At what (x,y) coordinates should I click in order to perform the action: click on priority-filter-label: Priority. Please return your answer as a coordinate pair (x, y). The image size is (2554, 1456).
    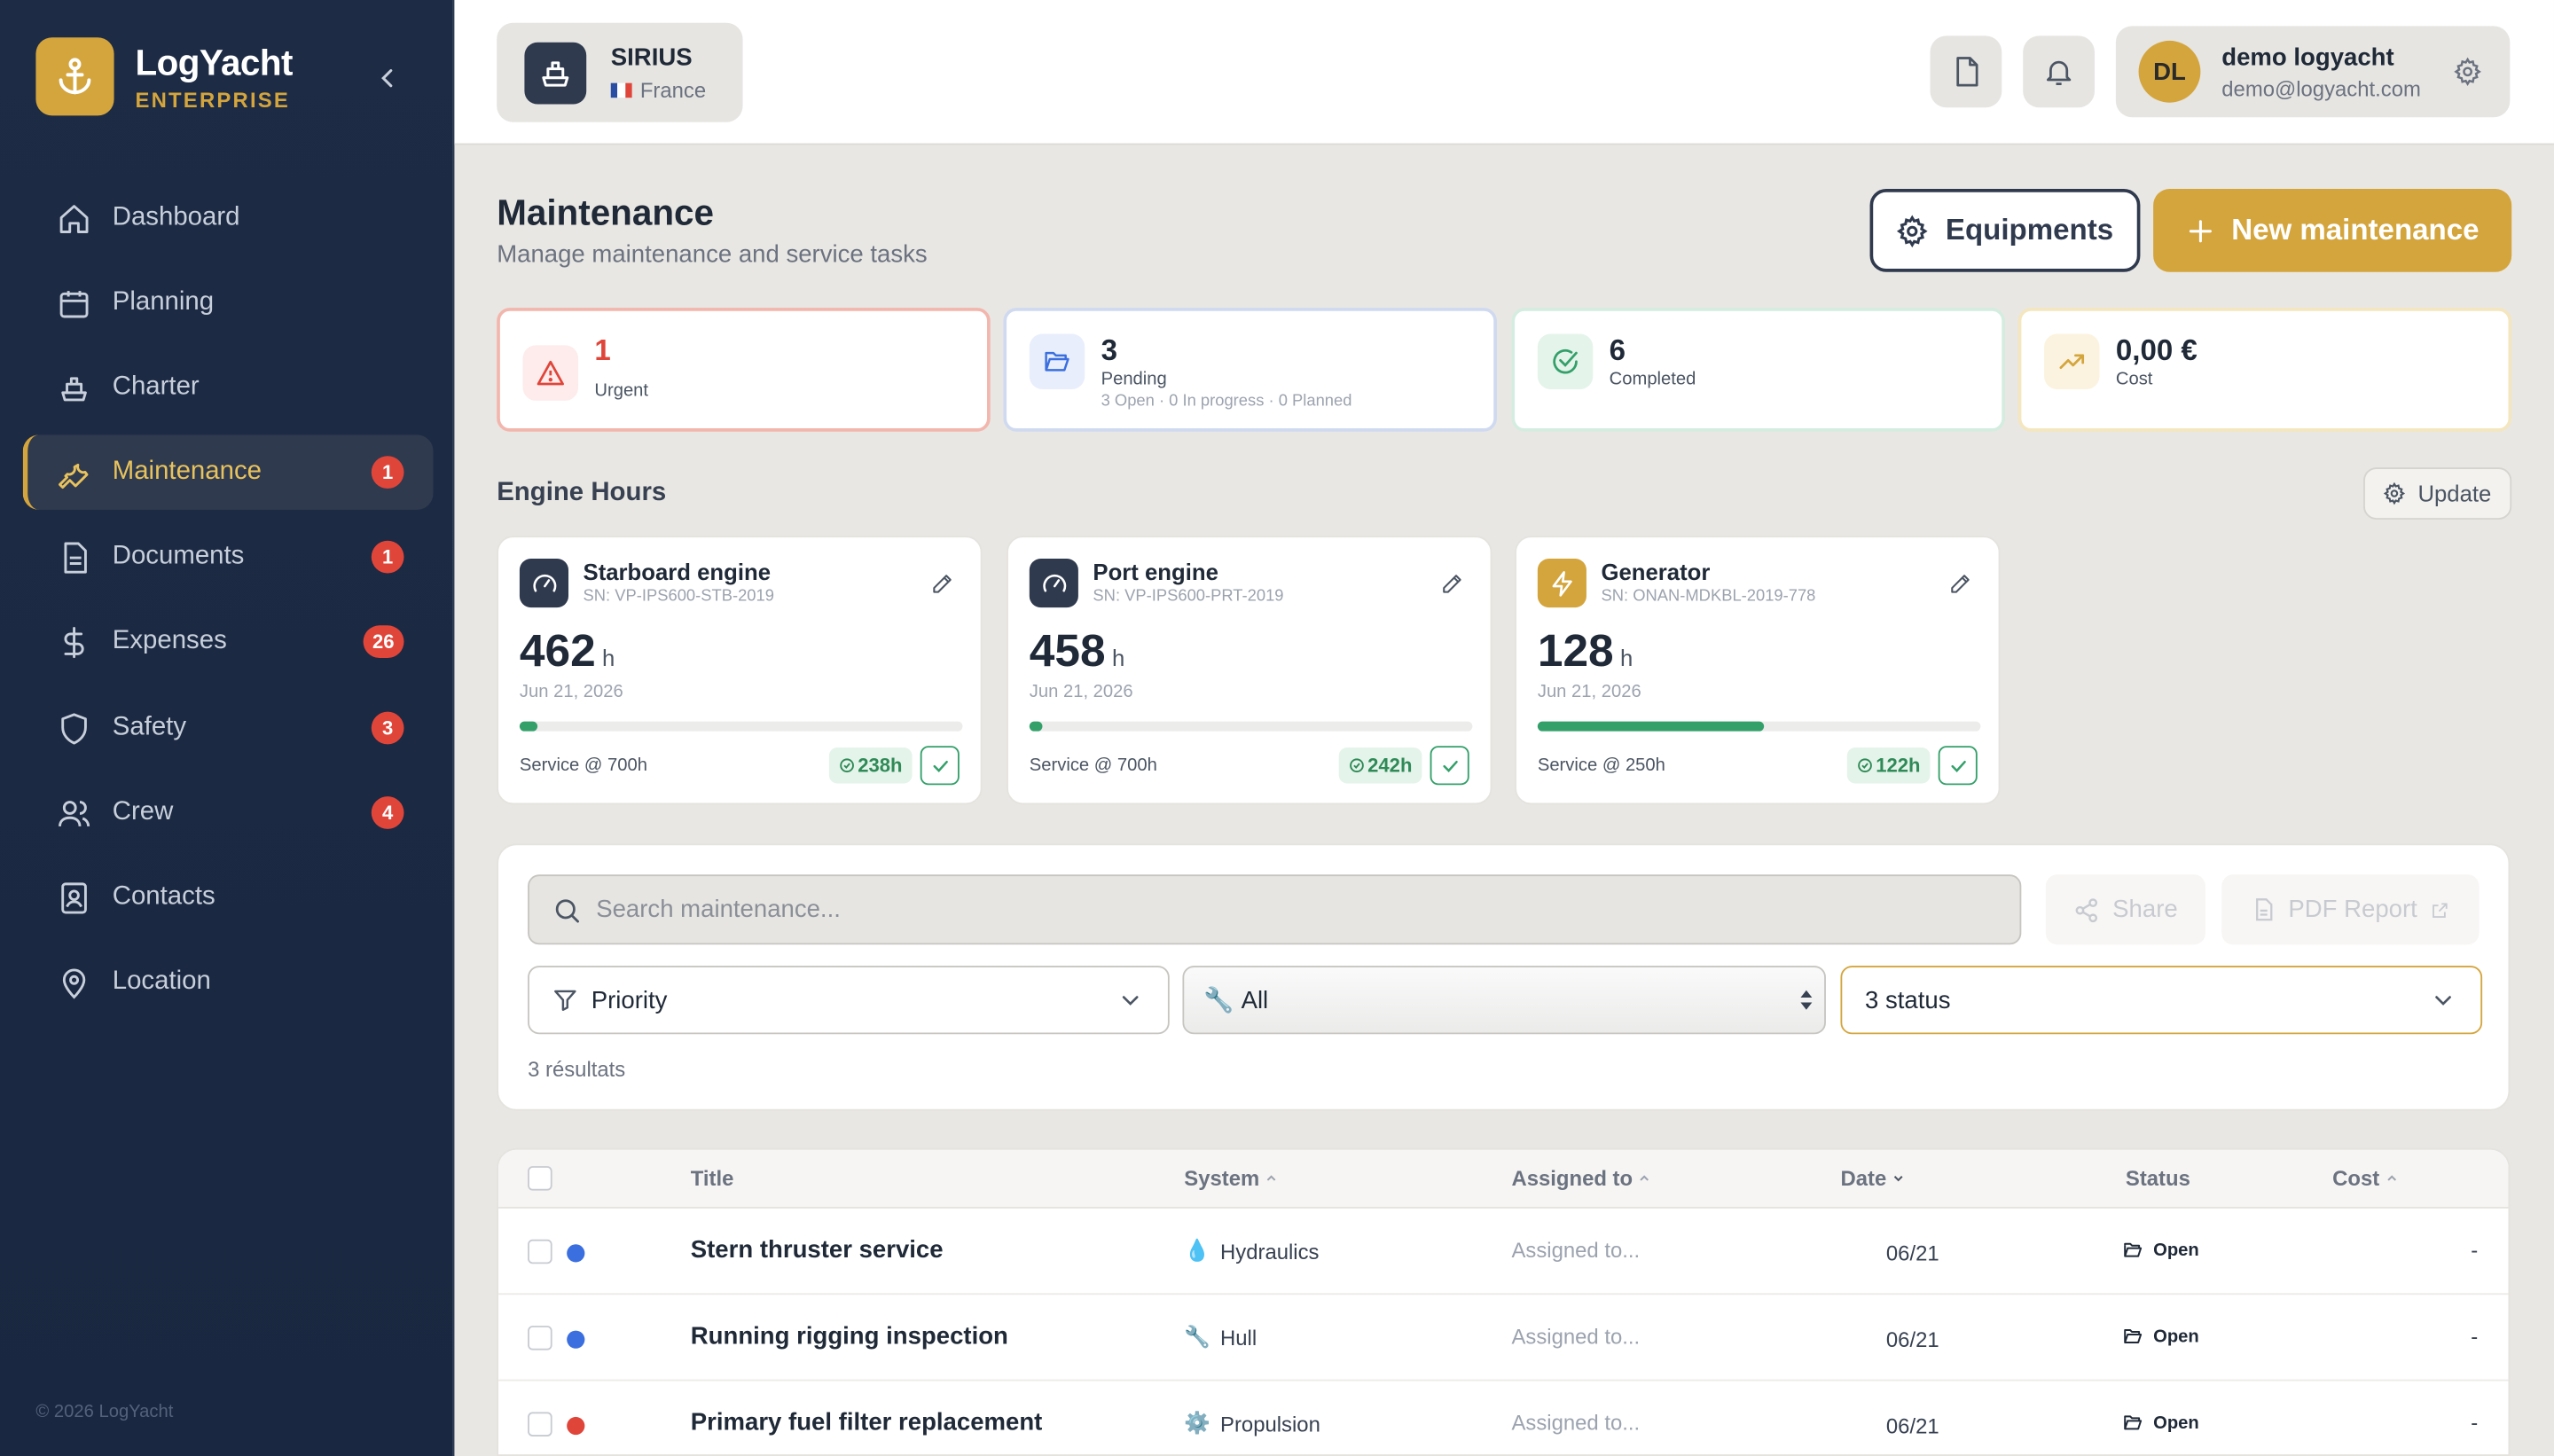
    Looking at the image, I should click on (629, 1000).